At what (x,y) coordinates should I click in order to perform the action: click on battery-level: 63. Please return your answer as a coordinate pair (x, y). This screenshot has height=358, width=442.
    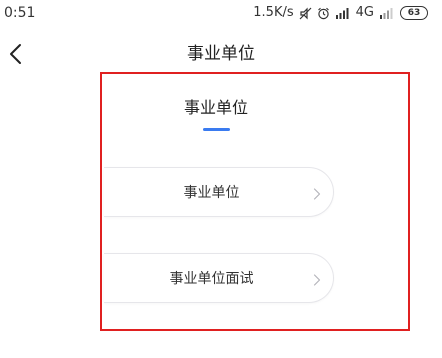
    Looking at the image, I should click on (414, 13).